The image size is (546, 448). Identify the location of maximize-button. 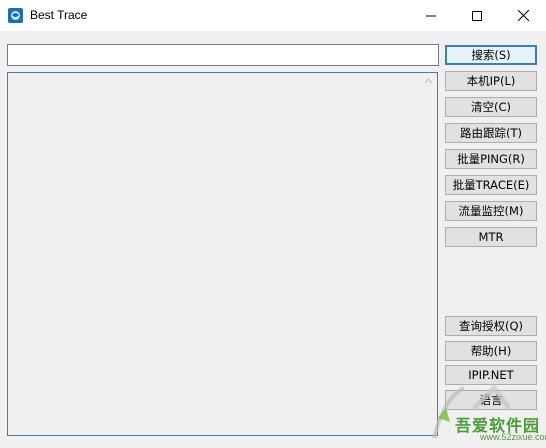
(477, 15).